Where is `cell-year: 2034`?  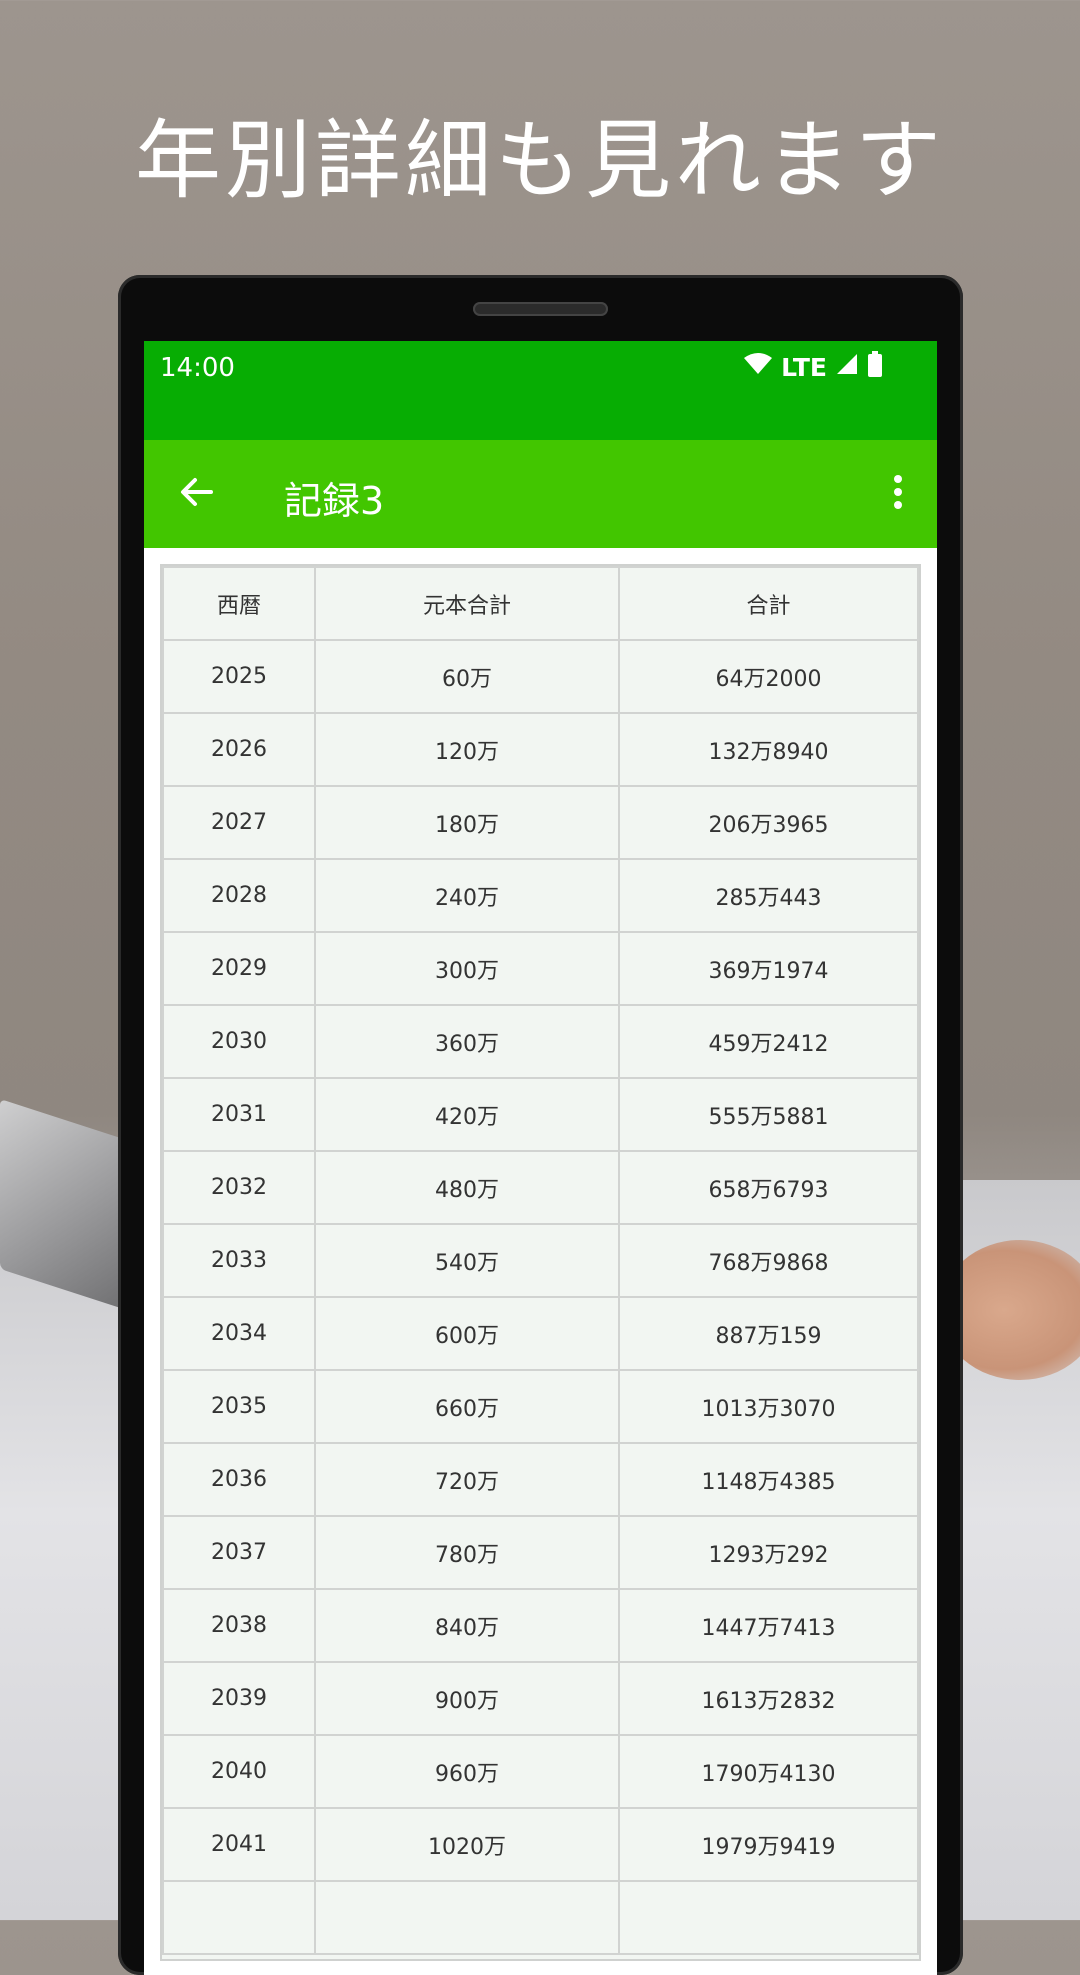 cell-year: 2034 is located at coordinates (239, 1333).